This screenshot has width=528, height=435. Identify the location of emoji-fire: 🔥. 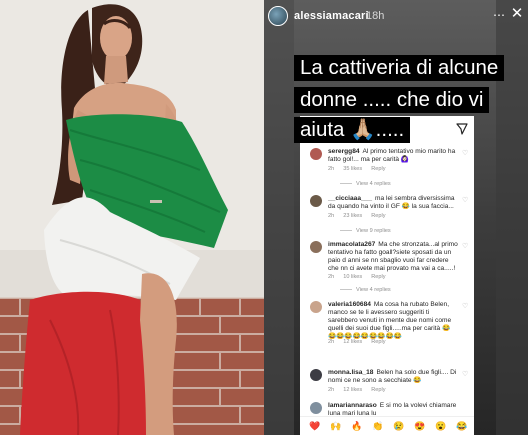
(357, 426).